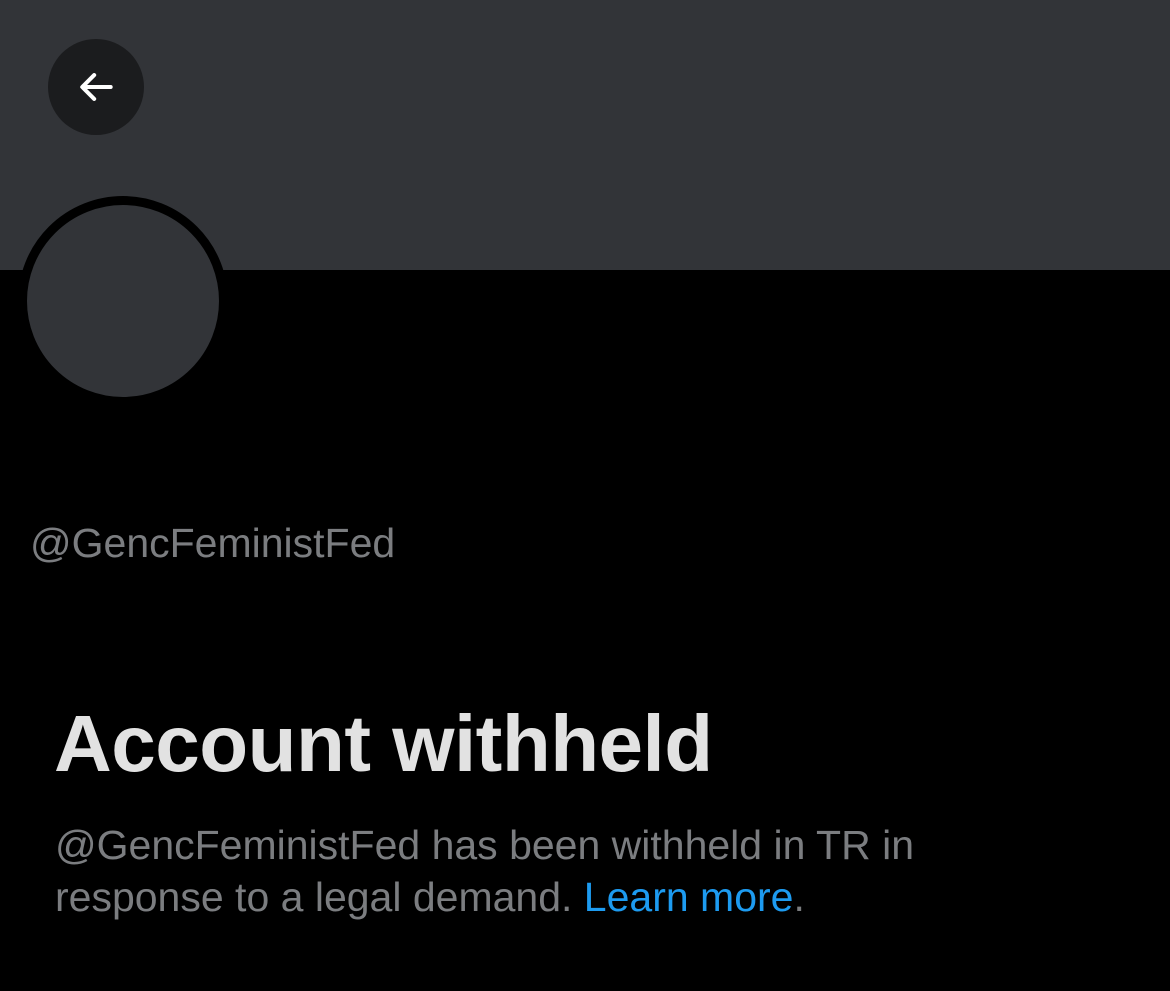  I want to click on profile-handle: @GencFeministFed, so click(213, 543).